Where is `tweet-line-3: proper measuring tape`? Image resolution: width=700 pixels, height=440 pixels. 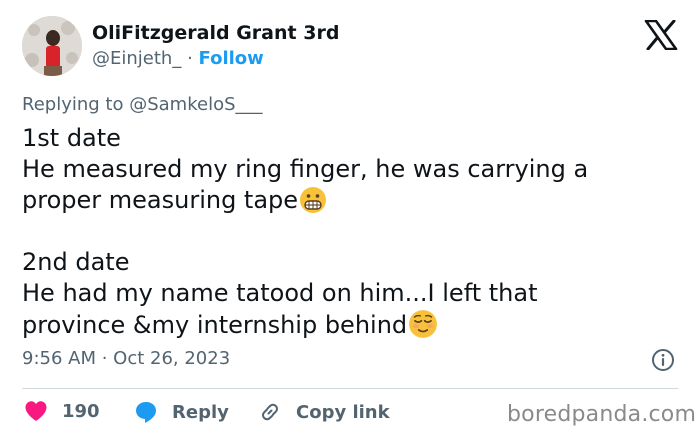 tweet-line-3: proper measuring tape is located at coordinates (160, 200).